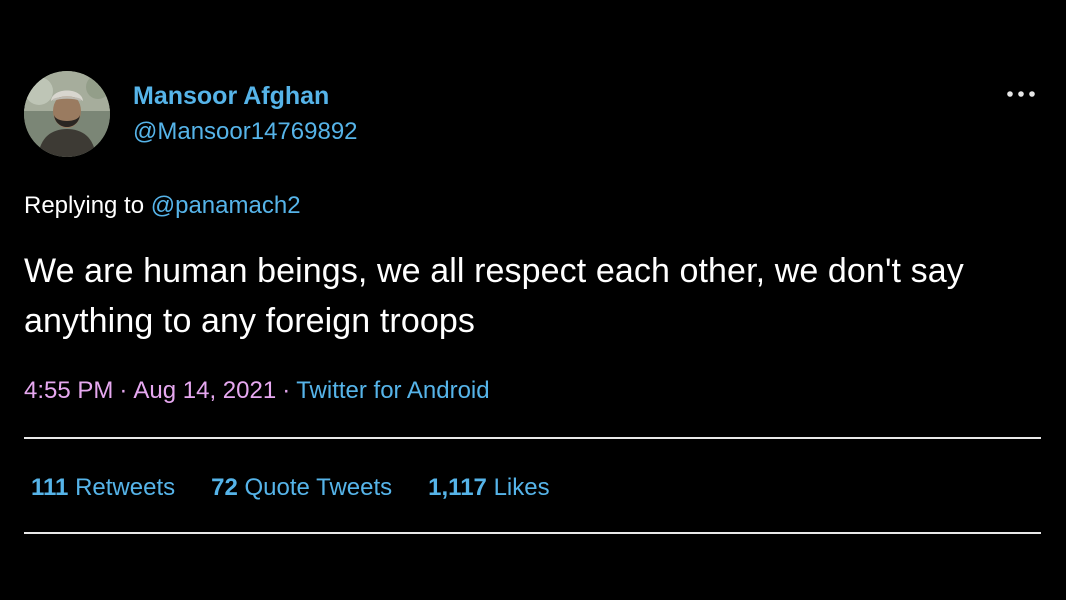 The height and width of the screenshot is (600, 1066). I want to click on profile-photo-icon, so click(67, 114).